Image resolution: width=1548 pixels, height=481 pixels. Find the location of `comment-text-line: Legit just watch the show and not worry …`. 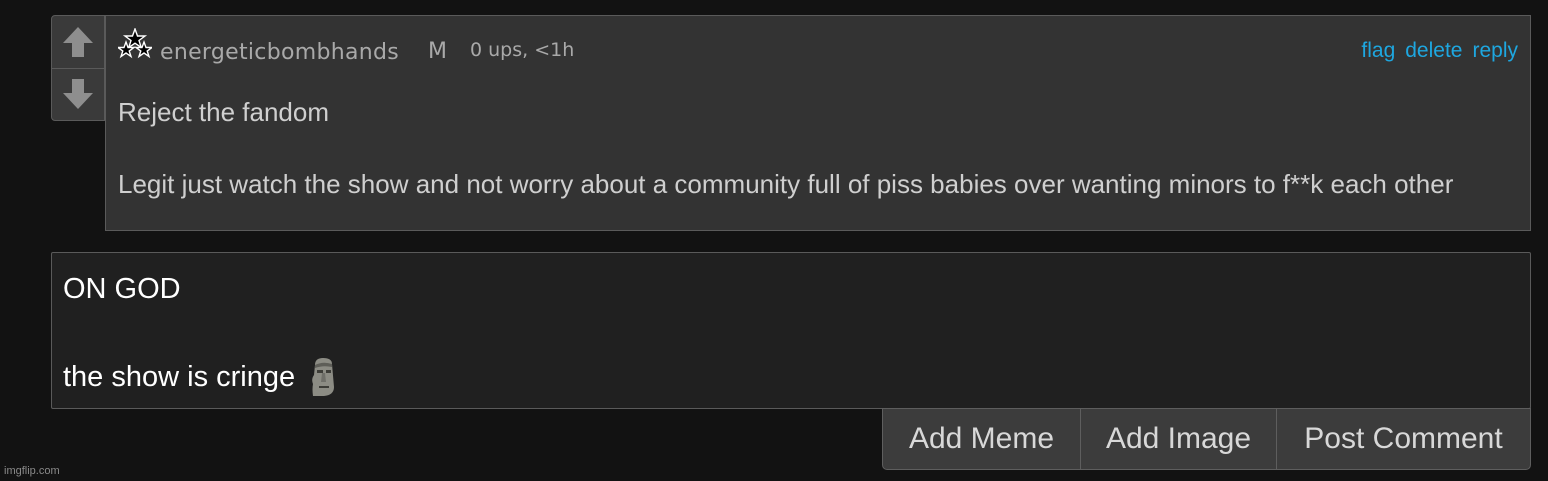

comment-text-line: Legit just watch the show and not worry … is located at coordinates (786, 184).